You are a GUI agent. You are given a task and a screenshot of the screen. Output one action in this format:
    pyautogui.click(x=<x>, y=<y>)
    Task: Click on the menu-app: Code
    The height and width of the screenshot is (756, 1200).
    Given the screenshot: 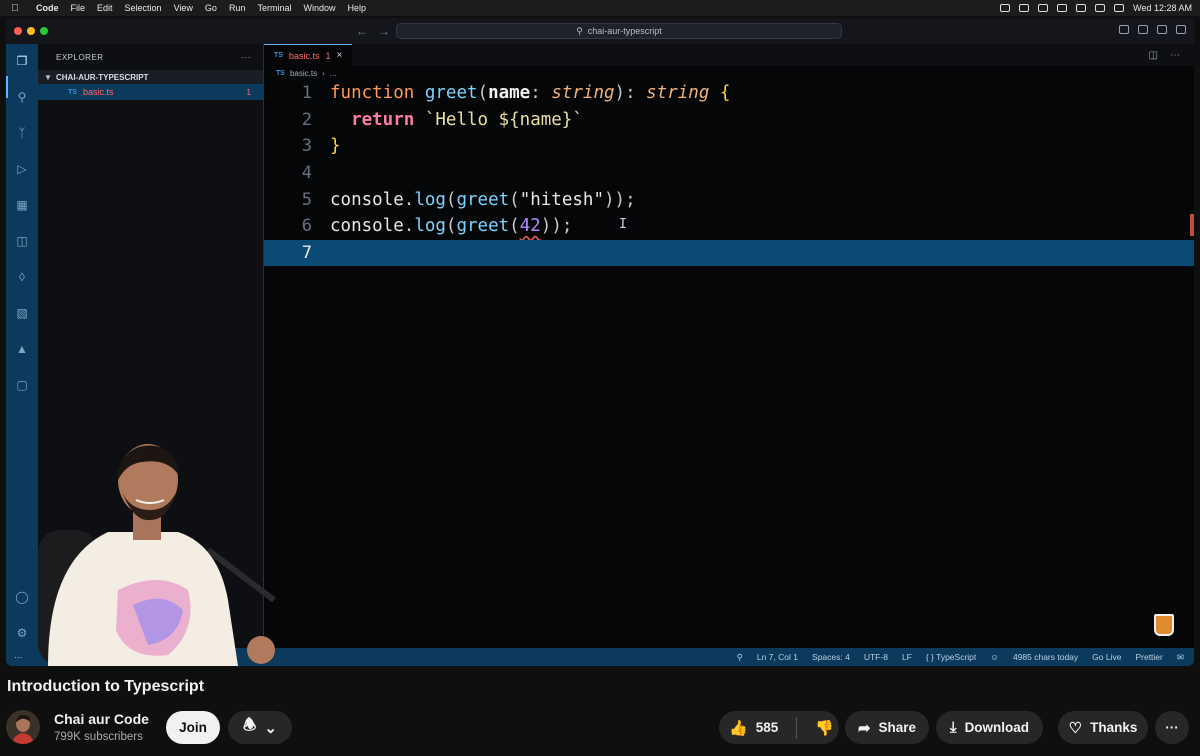 What is the action you would take?
    pyautogui.click(x=47, y=8)
    